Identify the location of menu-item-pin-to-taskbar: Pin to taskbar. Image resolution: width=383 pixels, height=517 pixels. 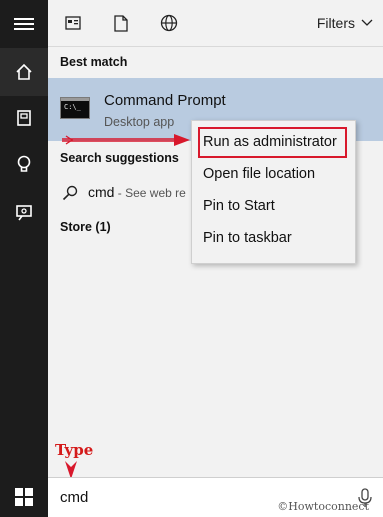
(247, 238).